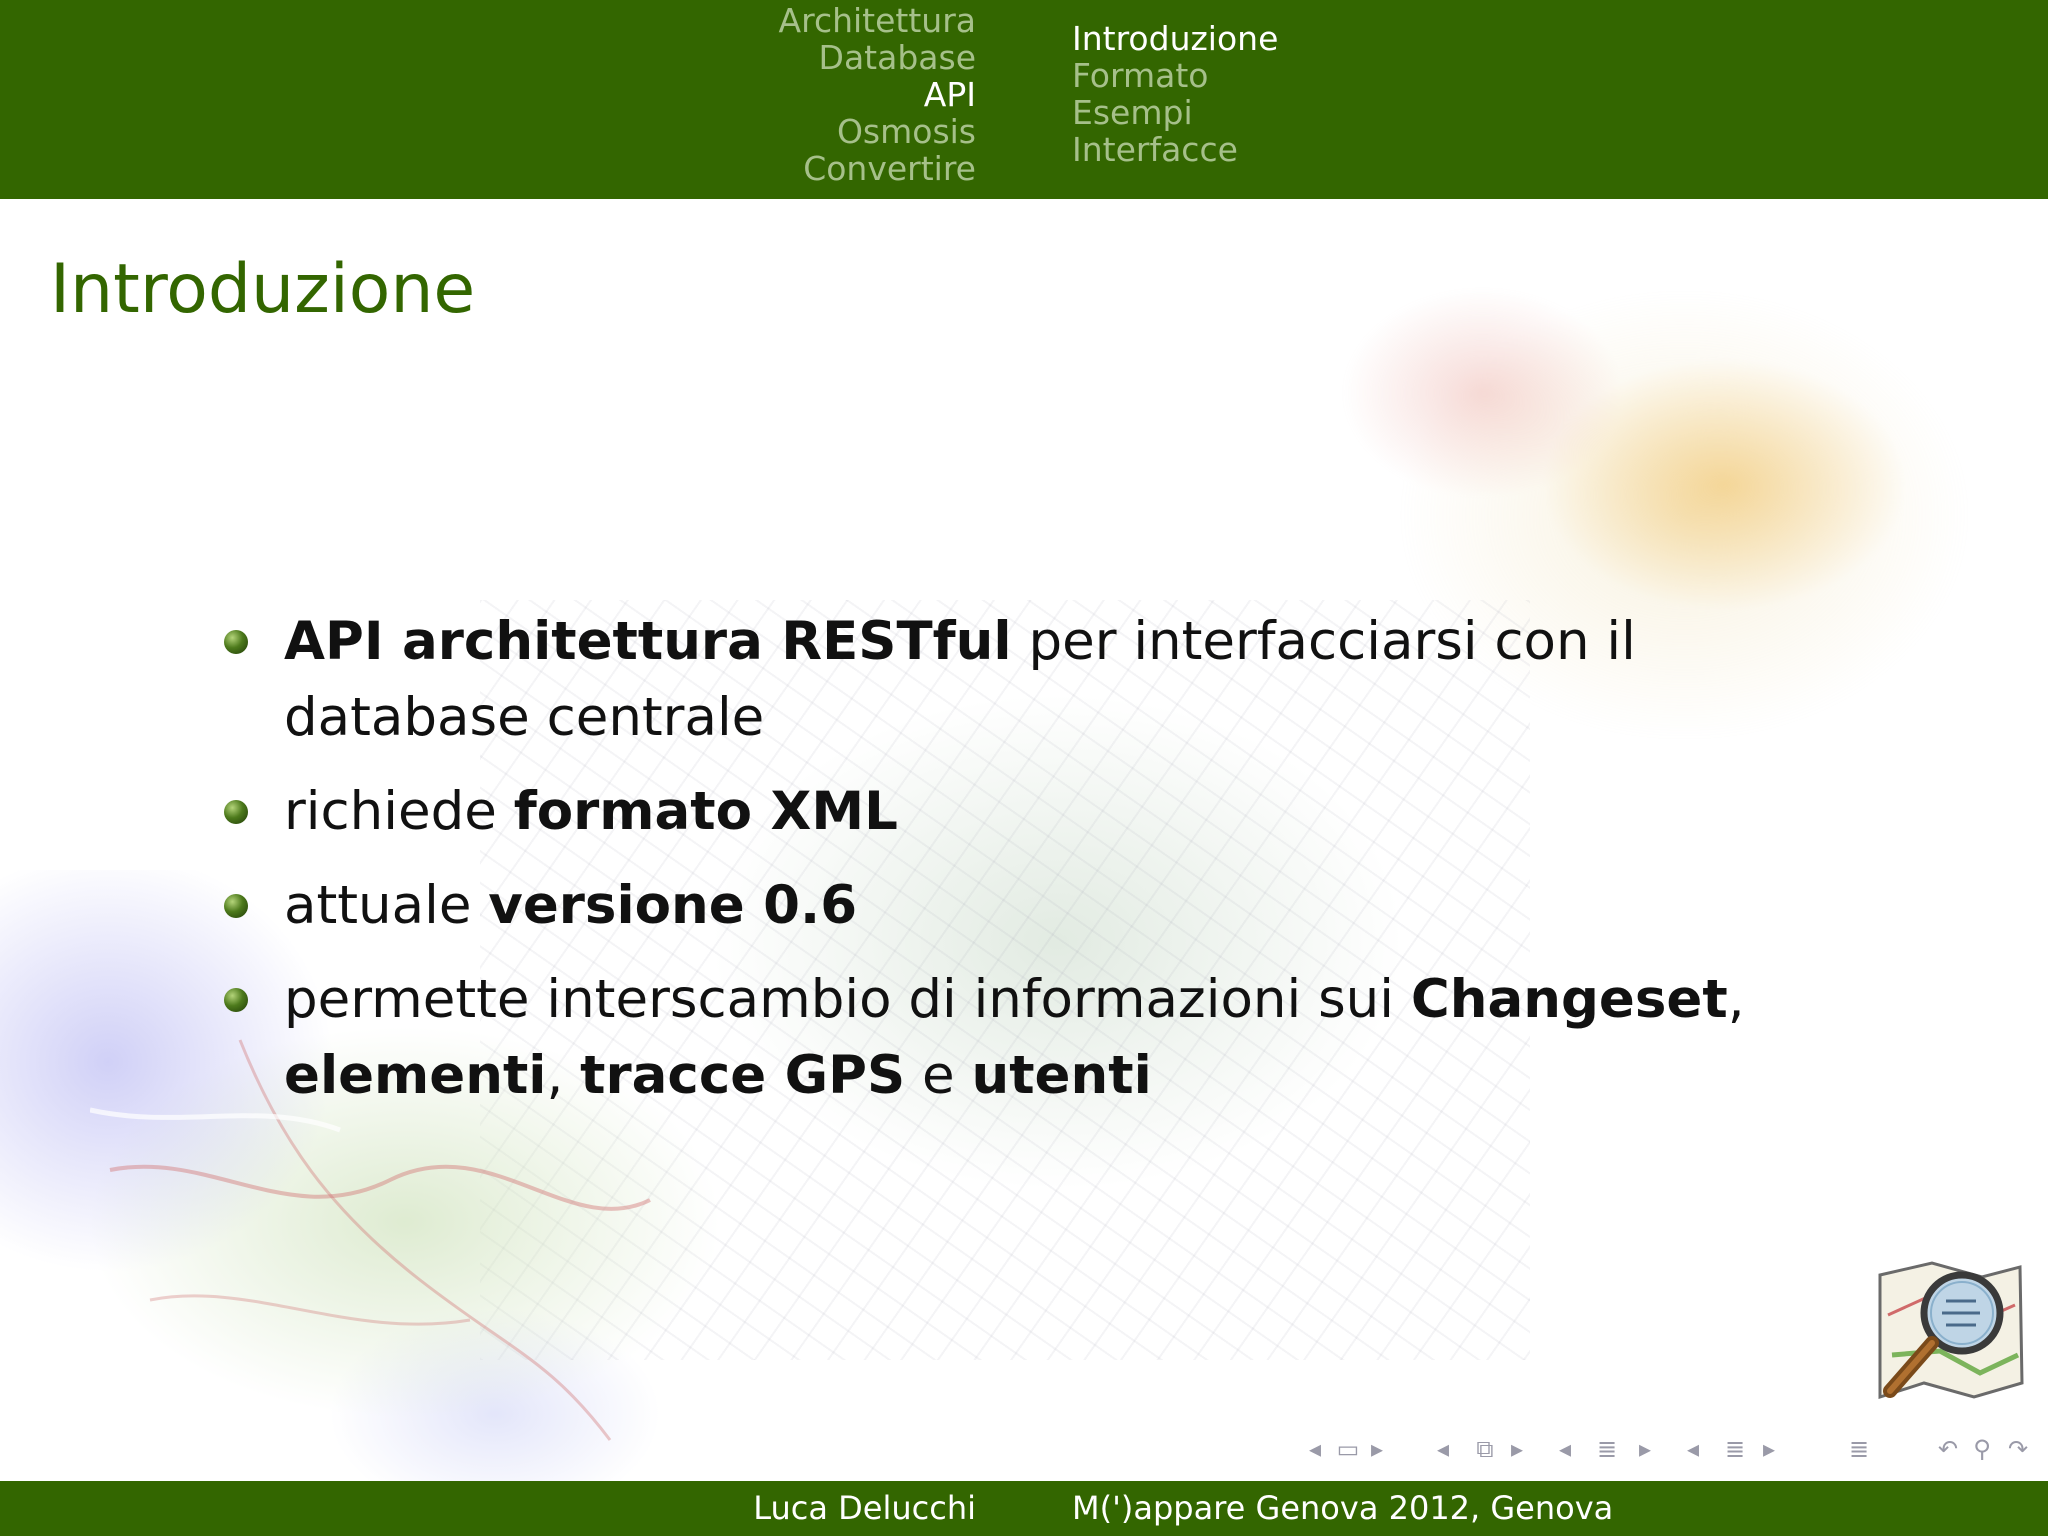 The height and width of the screenshot is (1536, 2048). I want to click on nav-subsection-introduzione: Introduzione, so click(1175, 38).